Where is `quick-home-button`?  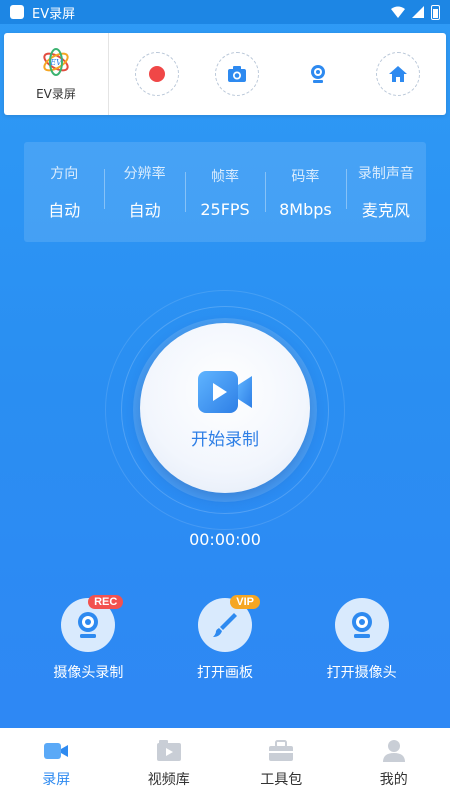
quick-home-button is located at coordinates (397, 74).